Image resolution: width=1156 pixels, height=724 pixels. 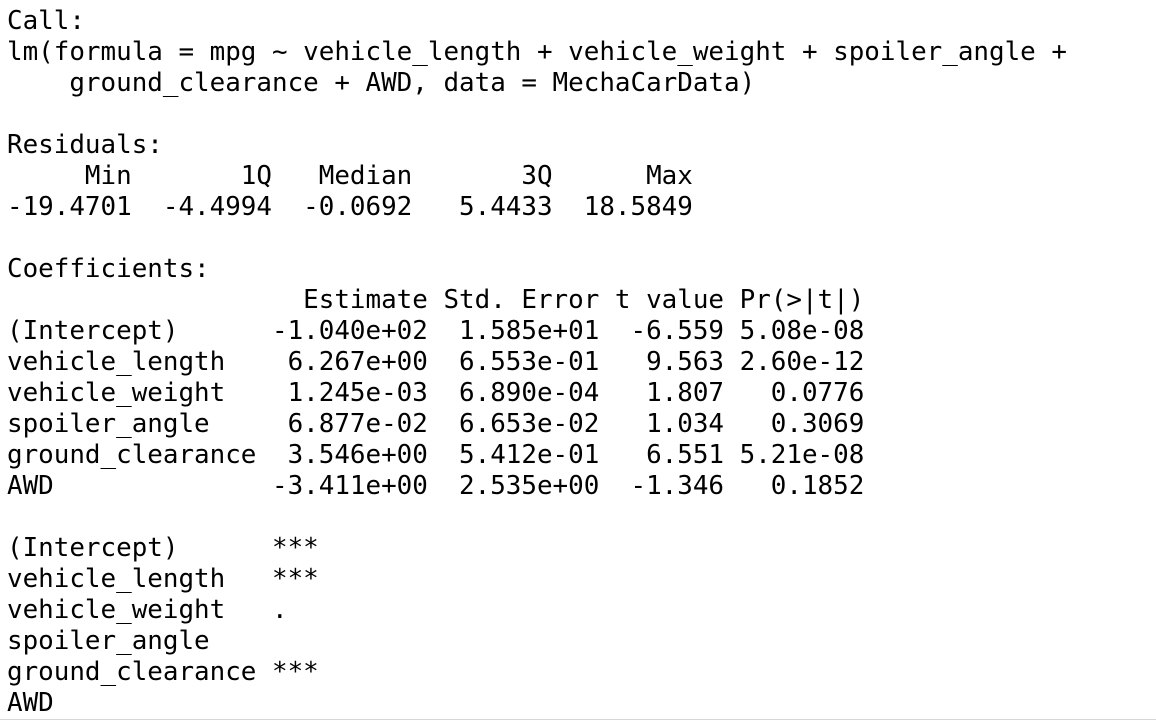 What do you see at coordinates (46, 21) in the screenshot?
I see `call-header: Call:` at bounding box center [46, 21].